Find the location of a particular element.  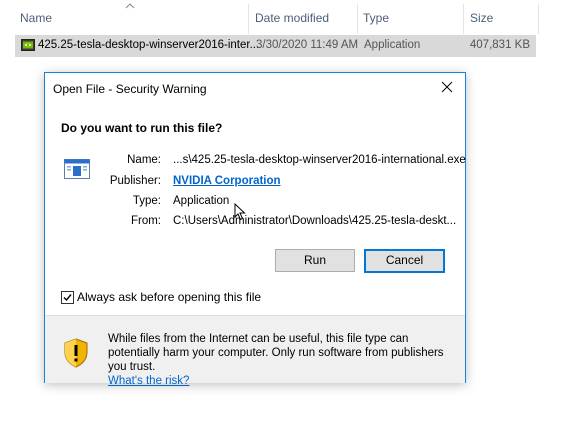

name-label: Name: is located at coordinates (144, 160).